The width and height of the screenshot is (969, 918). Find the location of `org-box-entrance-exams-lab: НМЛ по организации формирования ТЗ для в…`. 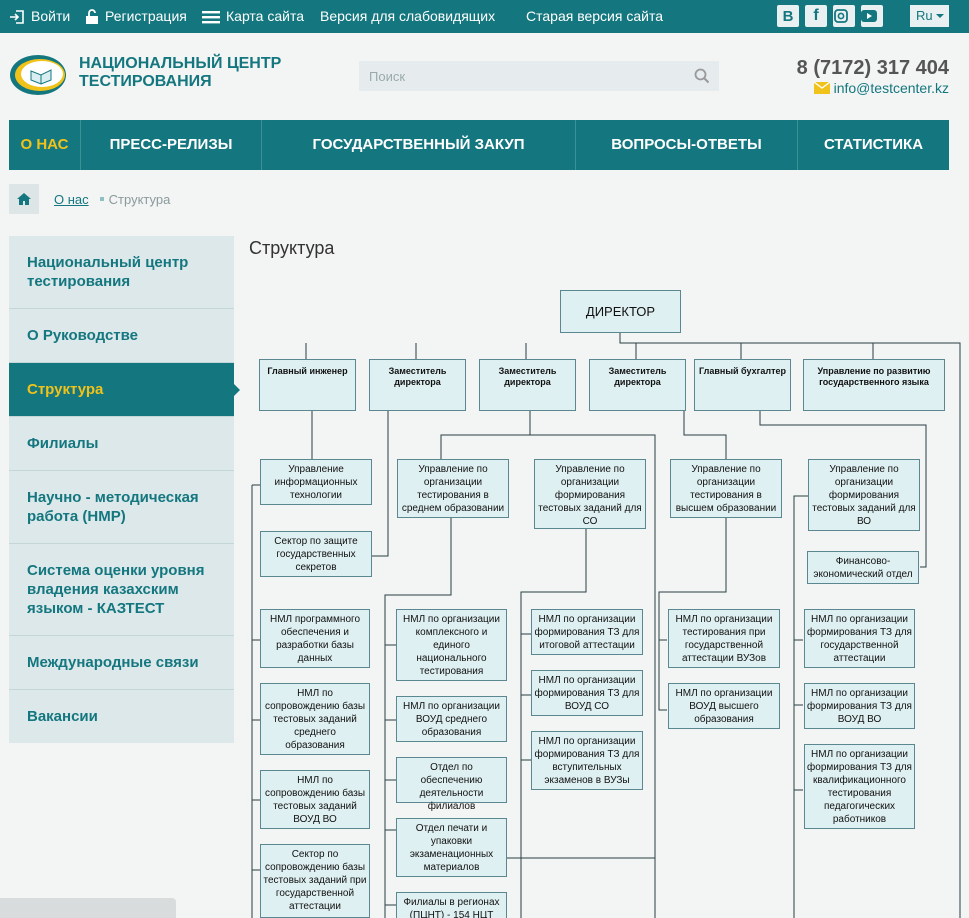

org-box-entrance-exams-lab: НМЛ по организации формирования ТЗ для в… is located at coordinates (587, 760).